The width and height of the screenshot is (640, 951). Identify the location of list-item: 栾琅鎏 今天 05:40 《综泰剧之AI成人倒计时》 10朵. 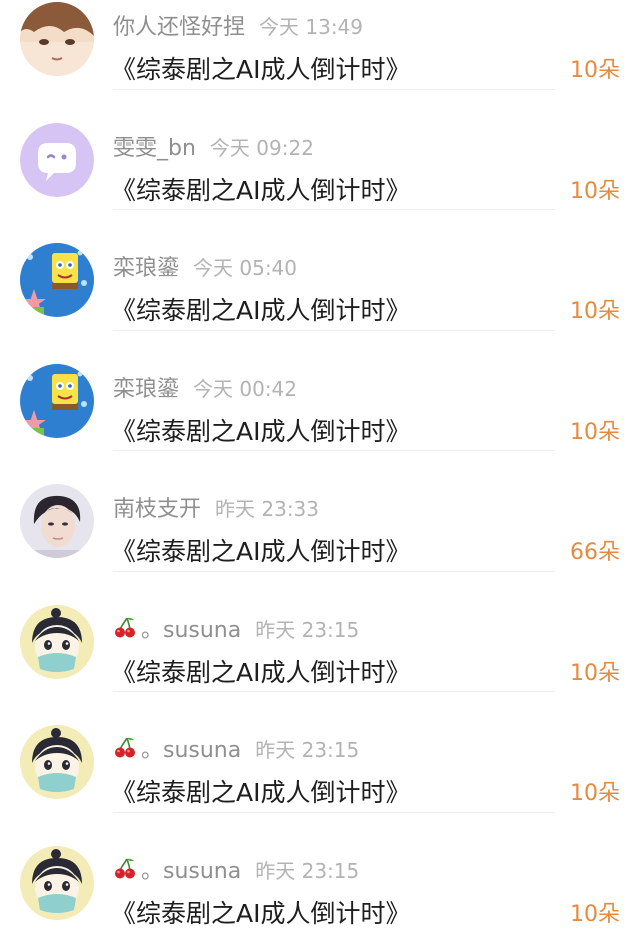
(320, 270).